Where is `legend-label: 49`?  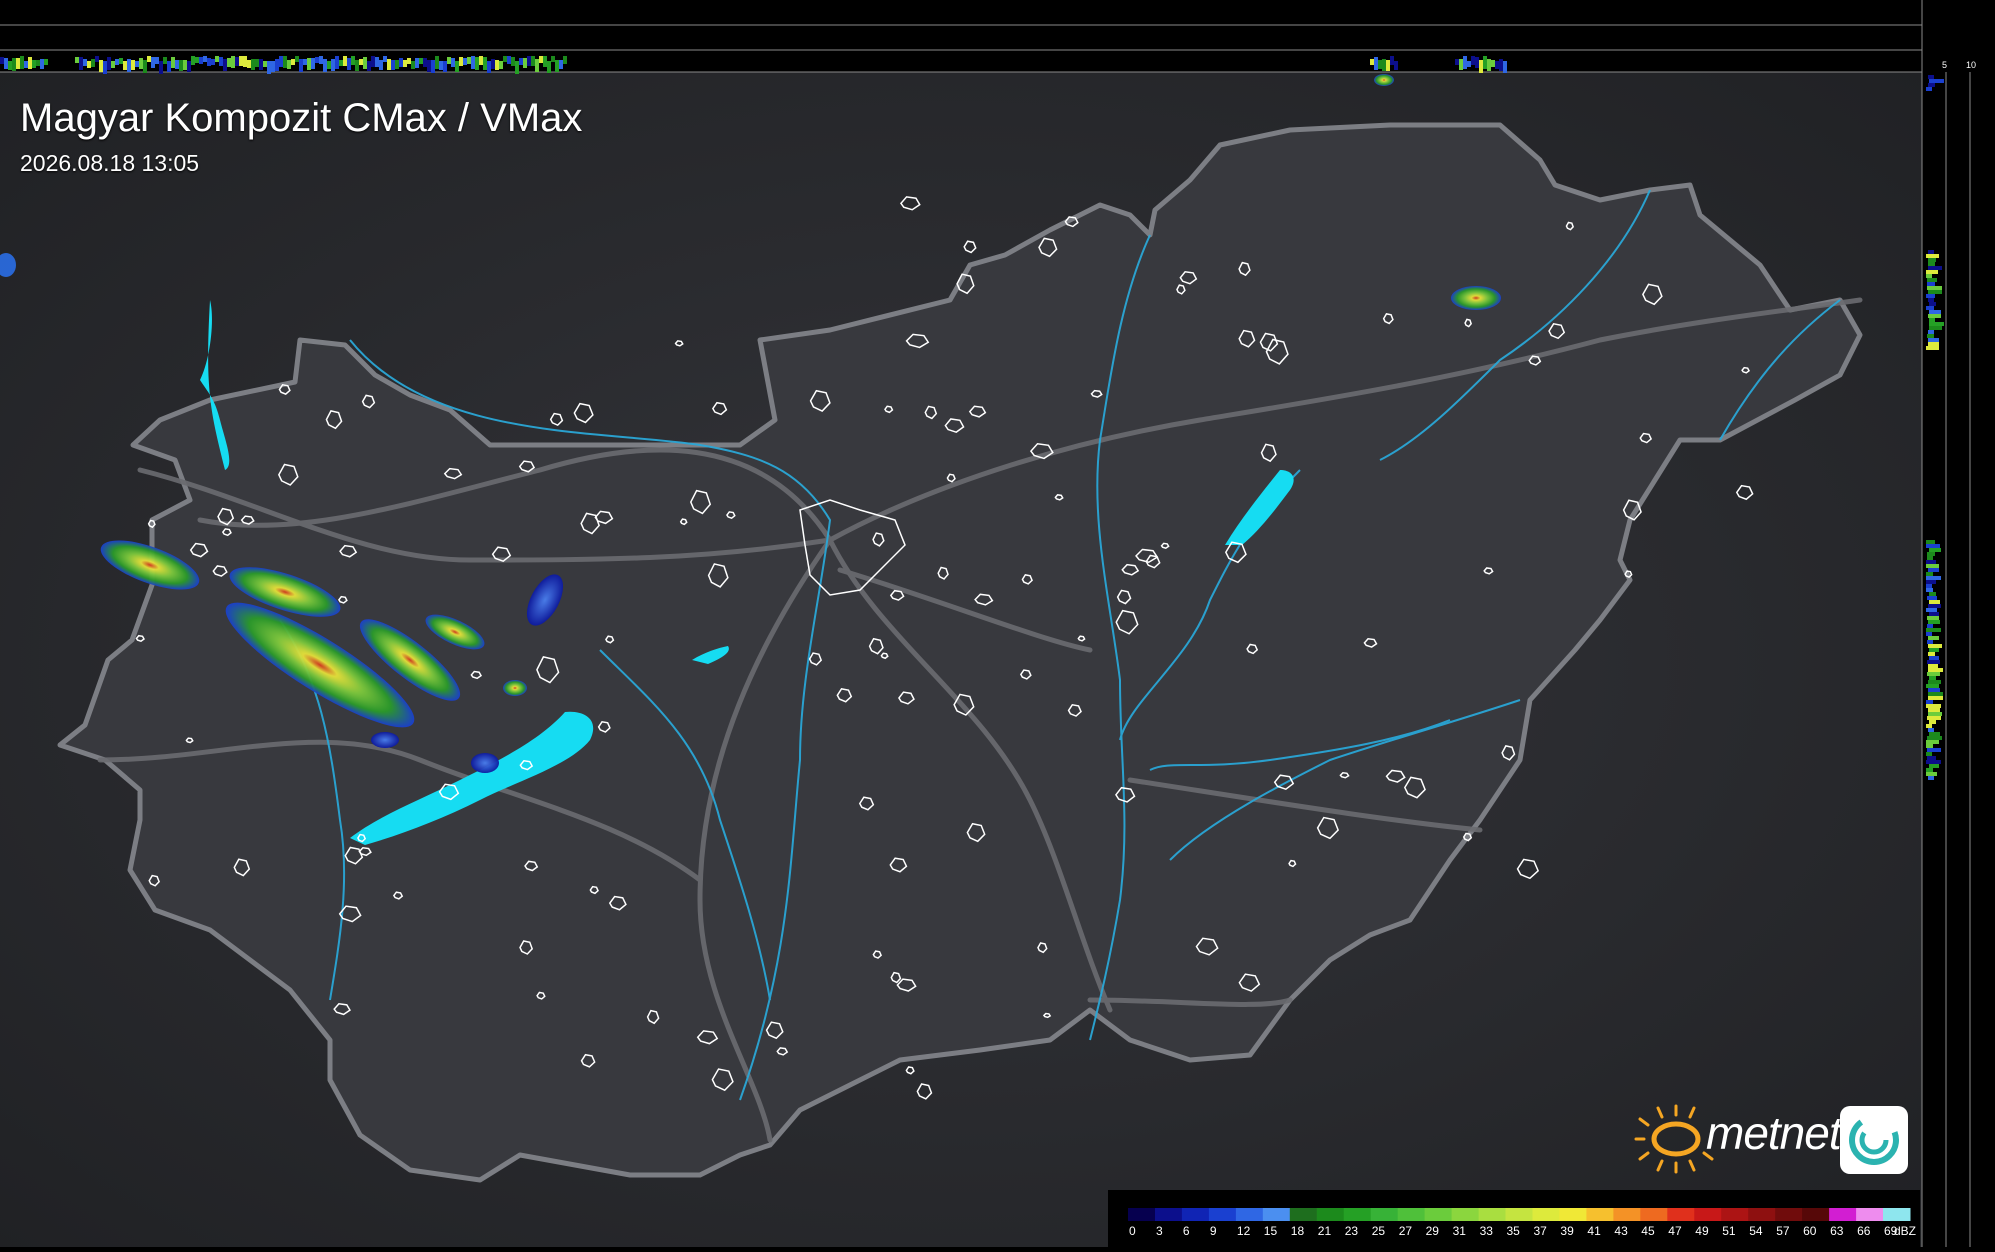
legend-label: 49 is located at coordinates (1702, 1231).